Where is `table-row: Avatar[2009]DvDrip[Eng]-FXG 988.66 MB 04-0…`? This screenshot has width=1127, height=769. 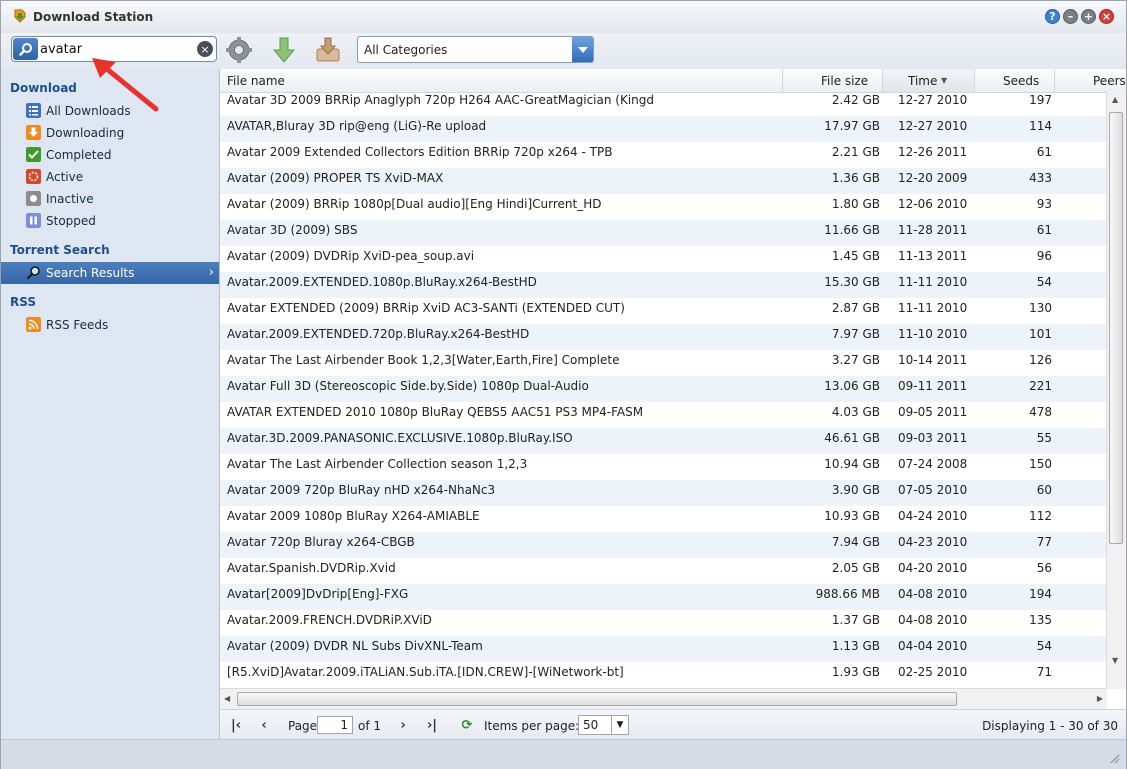 table-row: Avatar[2009]DvDrip[Eng]-FXG 988.66 MB 04-0… is located at coordinates (663, 597).